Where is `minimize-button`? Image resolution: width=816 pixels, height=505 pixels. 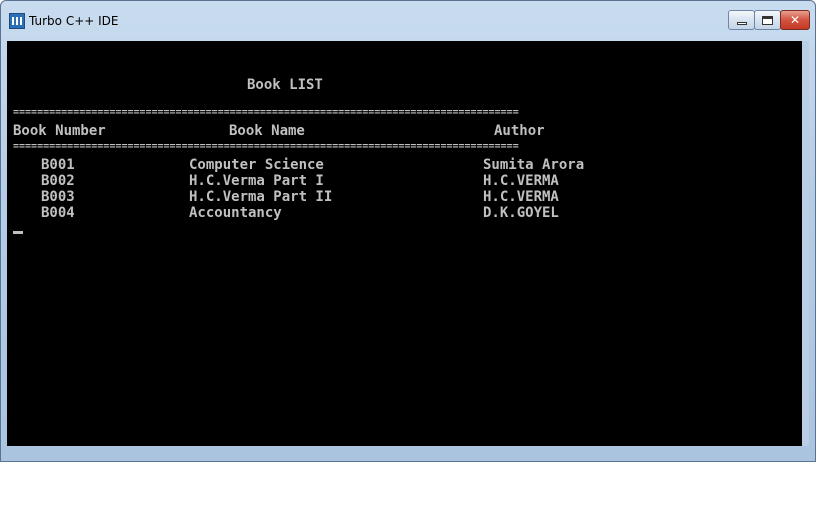
minimize-button is located at coordinates (741, 20).